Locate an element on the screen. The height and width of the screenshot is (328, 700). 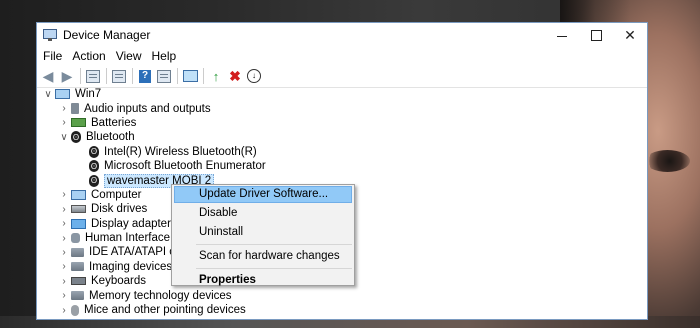
menu-bar: File Action View Help is located at coordinates (342, 56).